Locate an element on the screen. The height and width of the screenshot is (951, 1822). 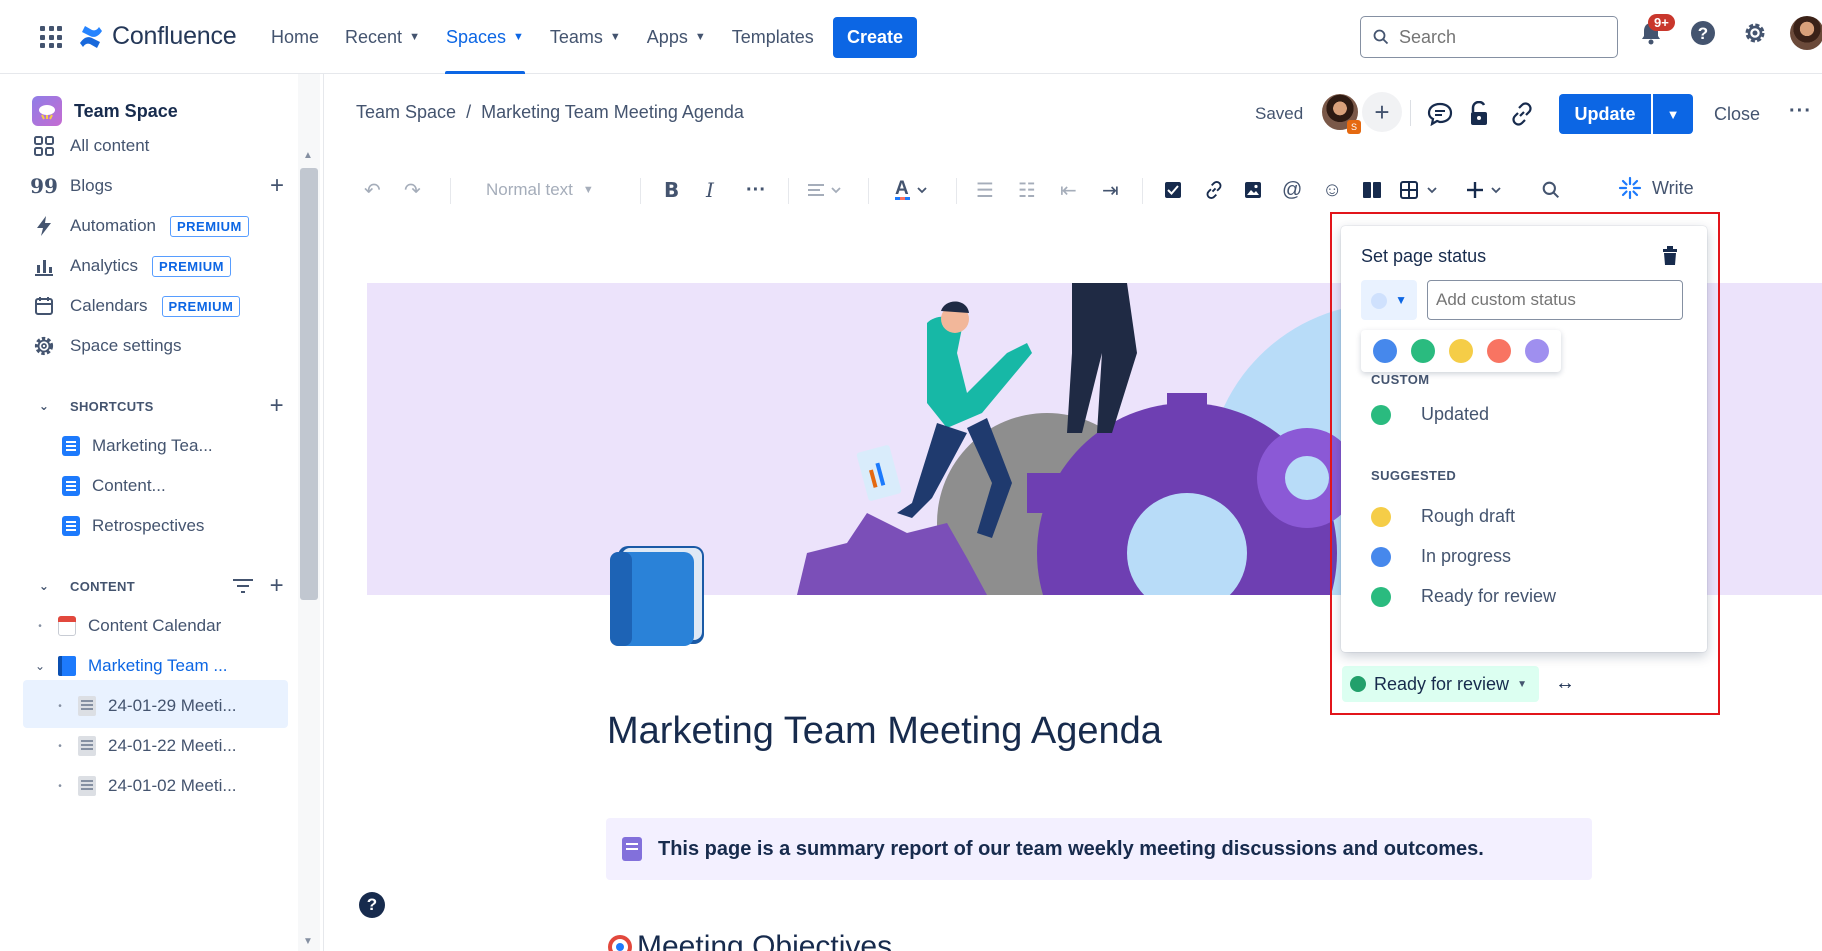
color-options is located at coordinates (1461, 351).